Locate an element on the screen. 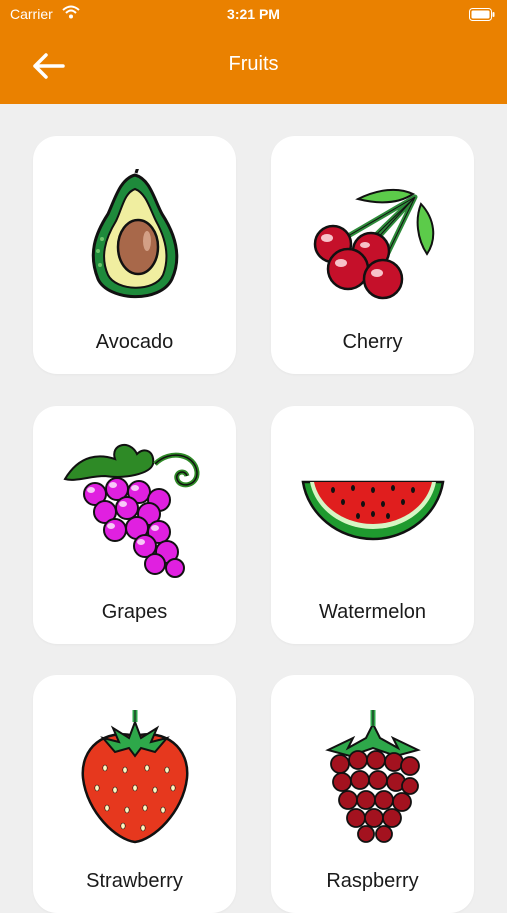 The image size is (507, 913). fruit-card-raspberry: Raspberry is located at coordinates (372, 794).